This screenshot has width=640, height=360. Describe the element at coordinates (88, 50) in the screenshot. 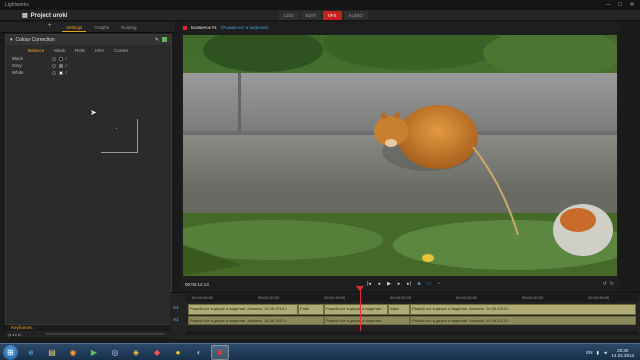

I see `colour-subtabs: Balance Mask RGB HSV Curves` at that location.